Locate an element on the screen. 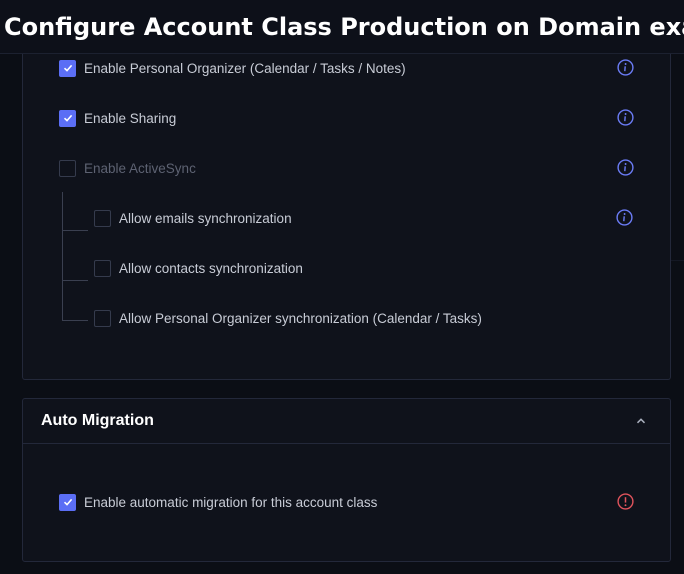  option-contacts-sync: Allow contacts synchronization is located at coordinates (198, 268).